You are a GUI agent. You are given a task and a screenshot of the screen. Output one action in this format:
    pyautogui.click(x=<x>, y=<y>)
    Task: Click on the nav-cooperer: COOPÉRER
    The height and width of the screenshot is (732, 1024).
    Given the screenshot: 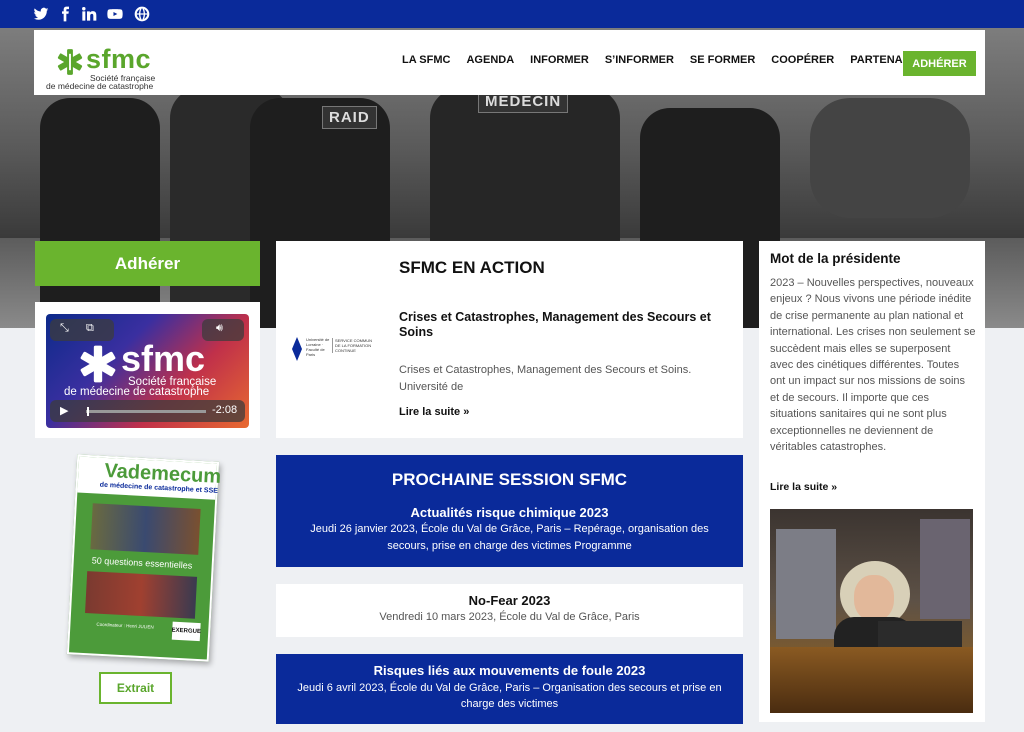 What is the action you would take?
    pyautogui.click(x=802, y=60)
    